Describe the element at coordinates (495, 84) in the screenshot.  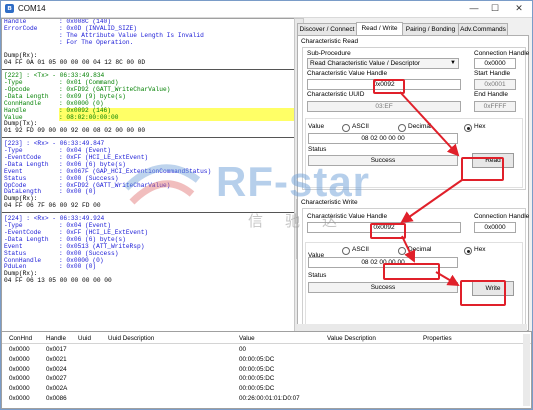
I see `start-handle-input: 0x0001` at that location.